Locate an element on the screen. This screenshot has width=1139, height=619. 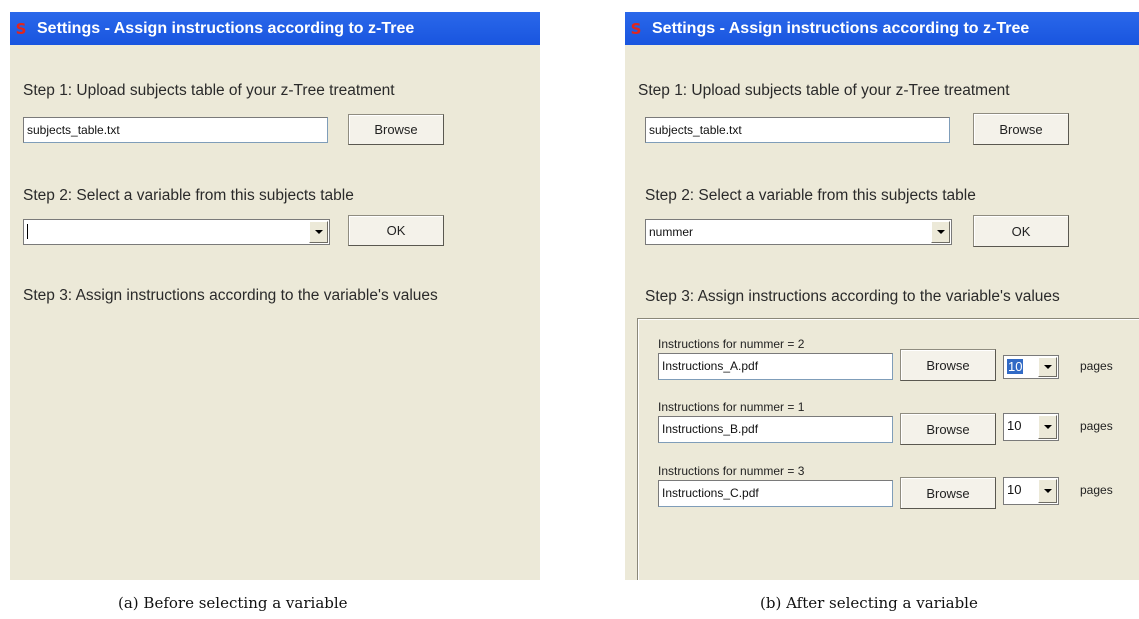
variable-select is located at coordinates (176, 232).